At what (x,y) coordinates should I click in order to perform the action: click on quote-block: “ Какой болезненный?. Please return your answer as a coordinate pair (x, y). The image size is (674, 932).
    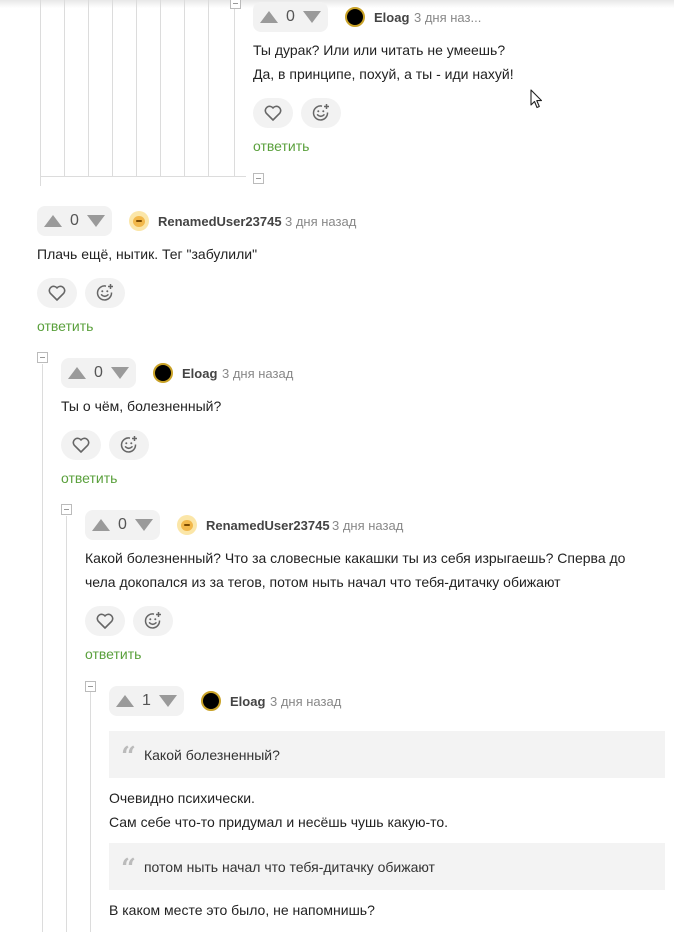
    Looking at the image, I should click on (387, 754).